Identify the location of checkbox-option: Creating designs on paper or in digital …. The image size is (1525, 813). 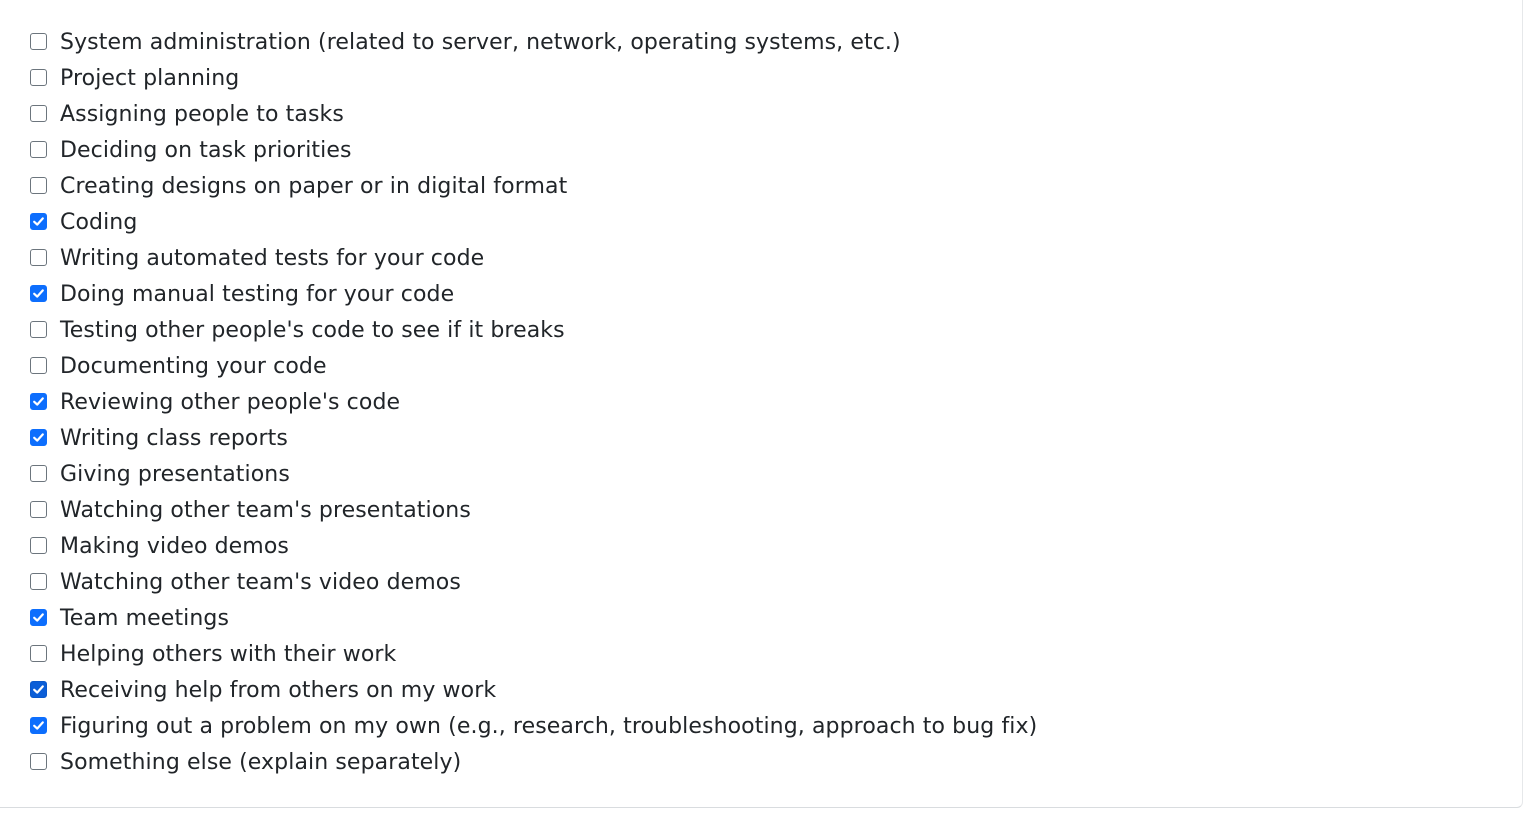
(533, 187).